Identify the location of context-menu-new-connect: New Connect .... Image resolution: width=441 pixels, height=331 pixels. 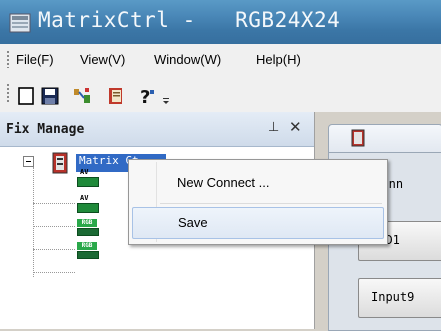
(257, 183).